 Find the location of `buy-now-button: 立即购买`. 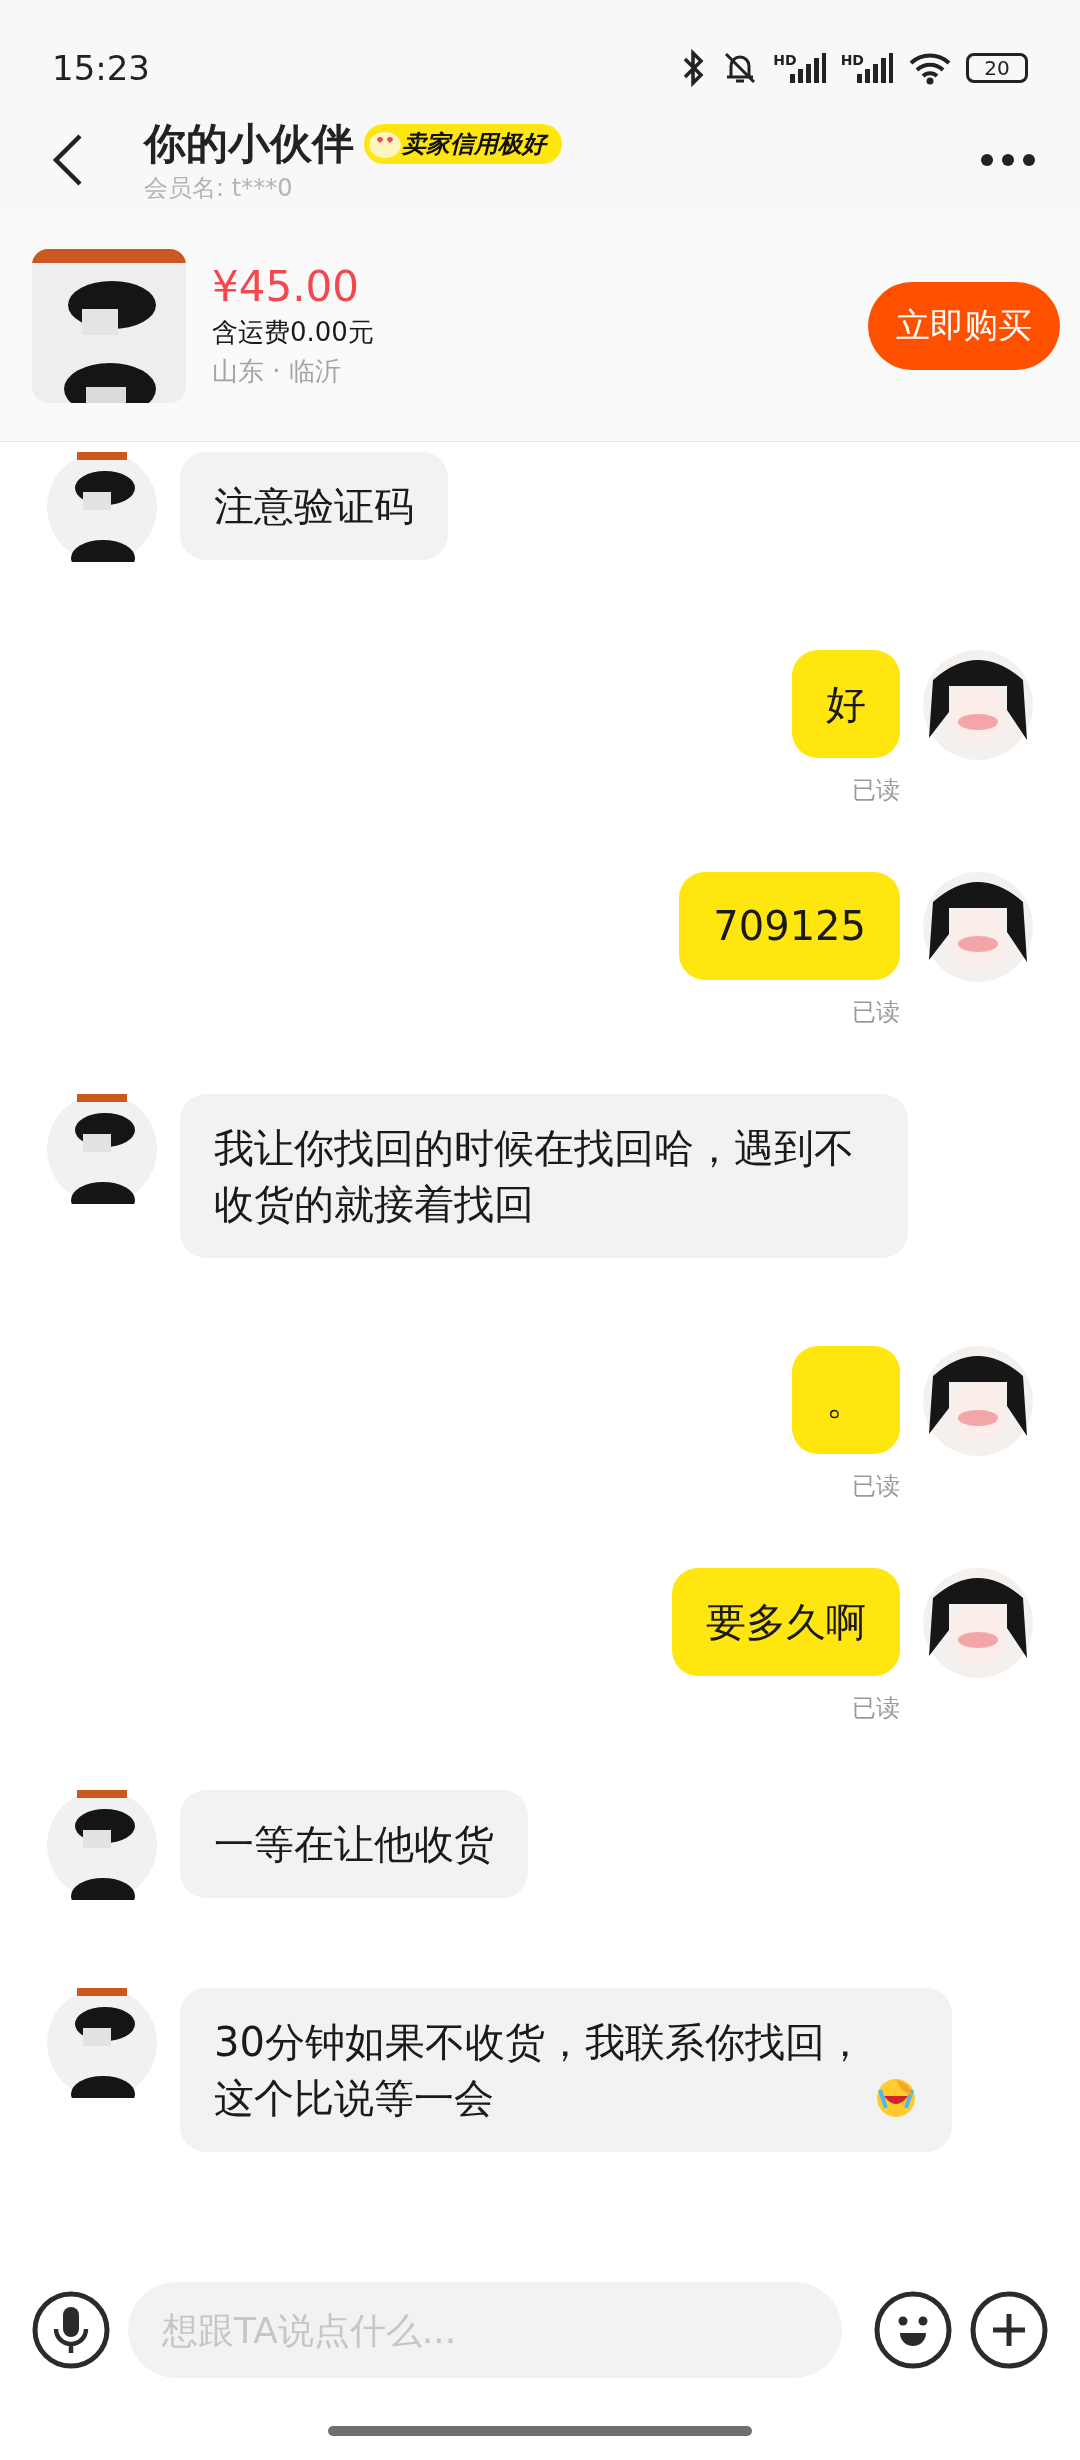

buy-now-button: 立即购买 is located at coordinates (964, 325).